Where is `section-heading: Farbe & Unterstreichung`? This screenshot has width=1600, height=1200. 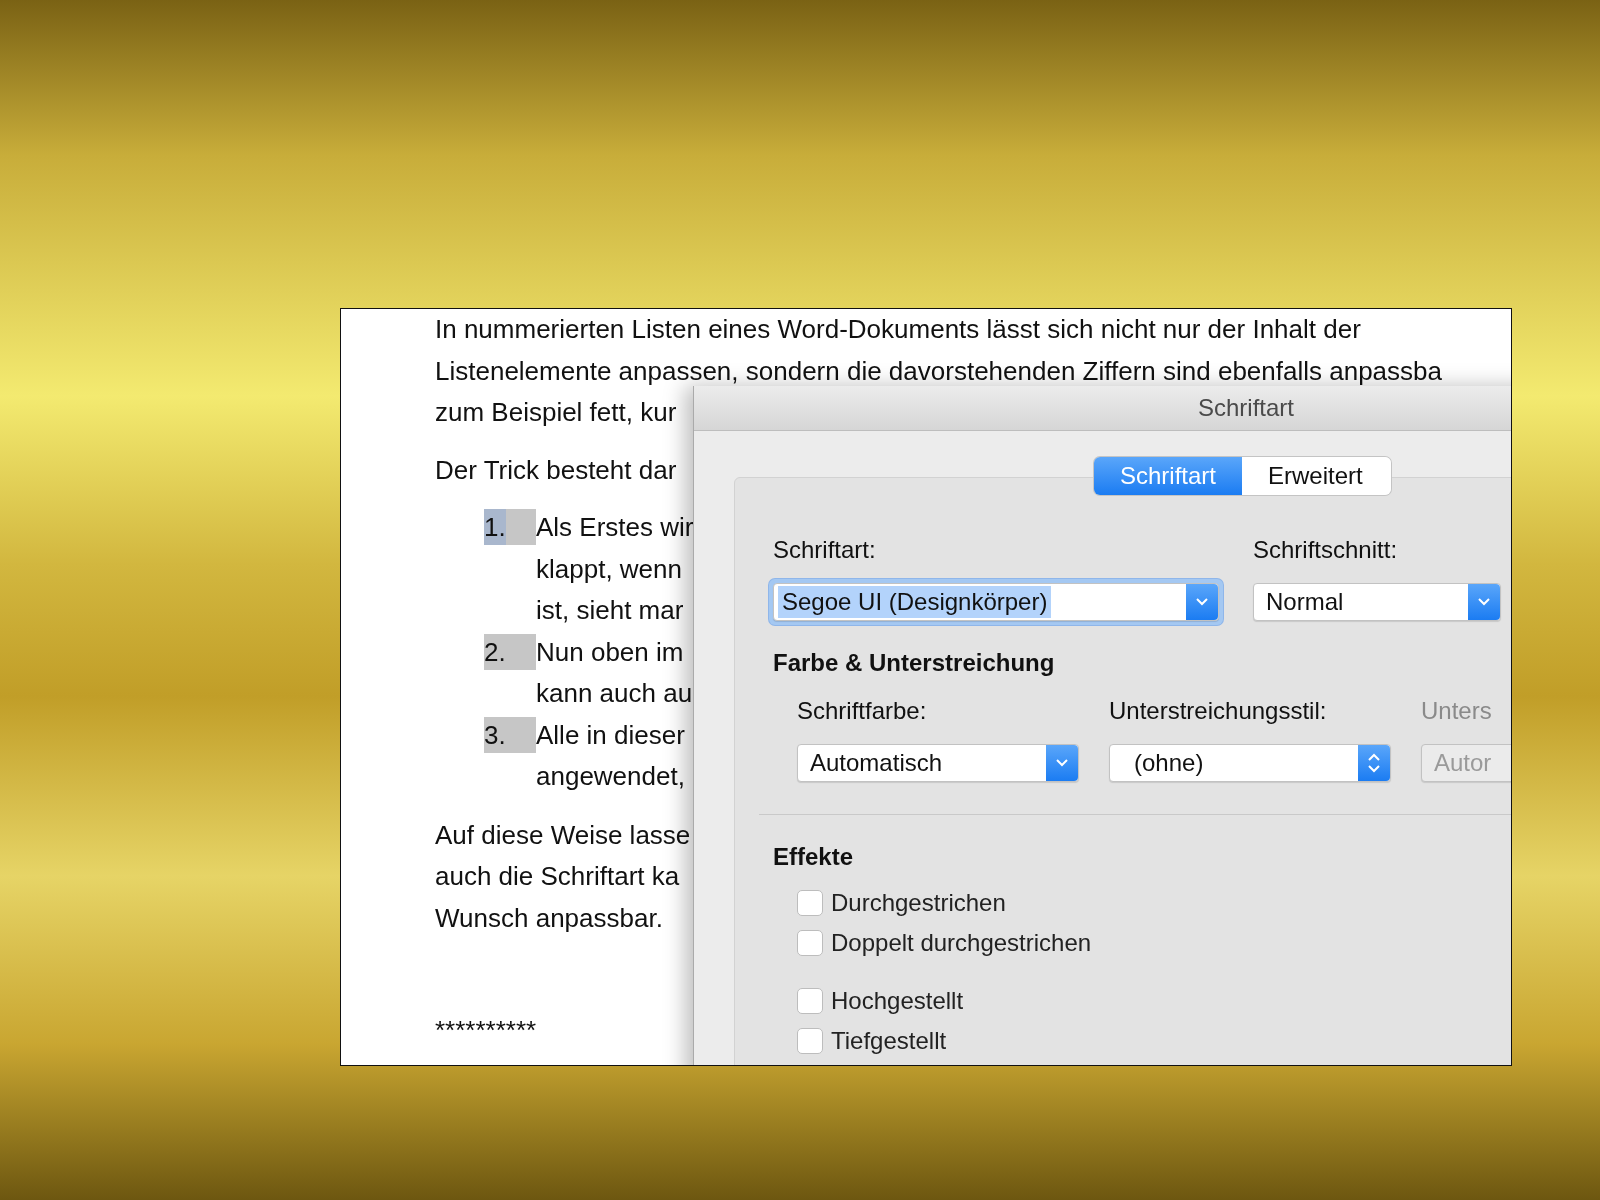 section-heading: Farbe & Unterstreichung is located at coordinates (914, 663).